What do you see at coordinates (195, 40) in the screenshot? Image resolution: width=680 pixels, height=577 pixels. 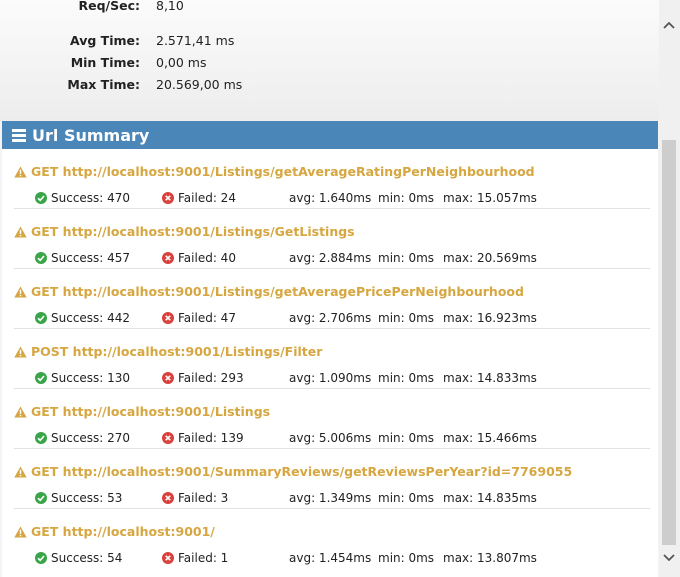 I see `stat-value: 2.571,41 ms` at bounding box center [195, 40].